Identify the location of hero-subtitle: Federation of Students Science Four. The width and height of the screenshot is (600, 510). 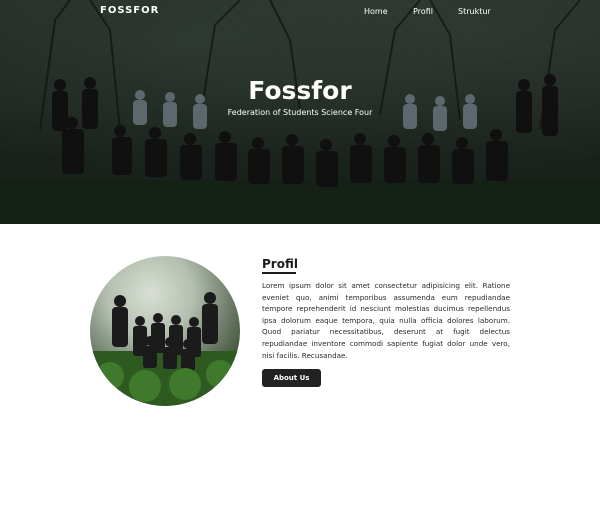
(300, 112).